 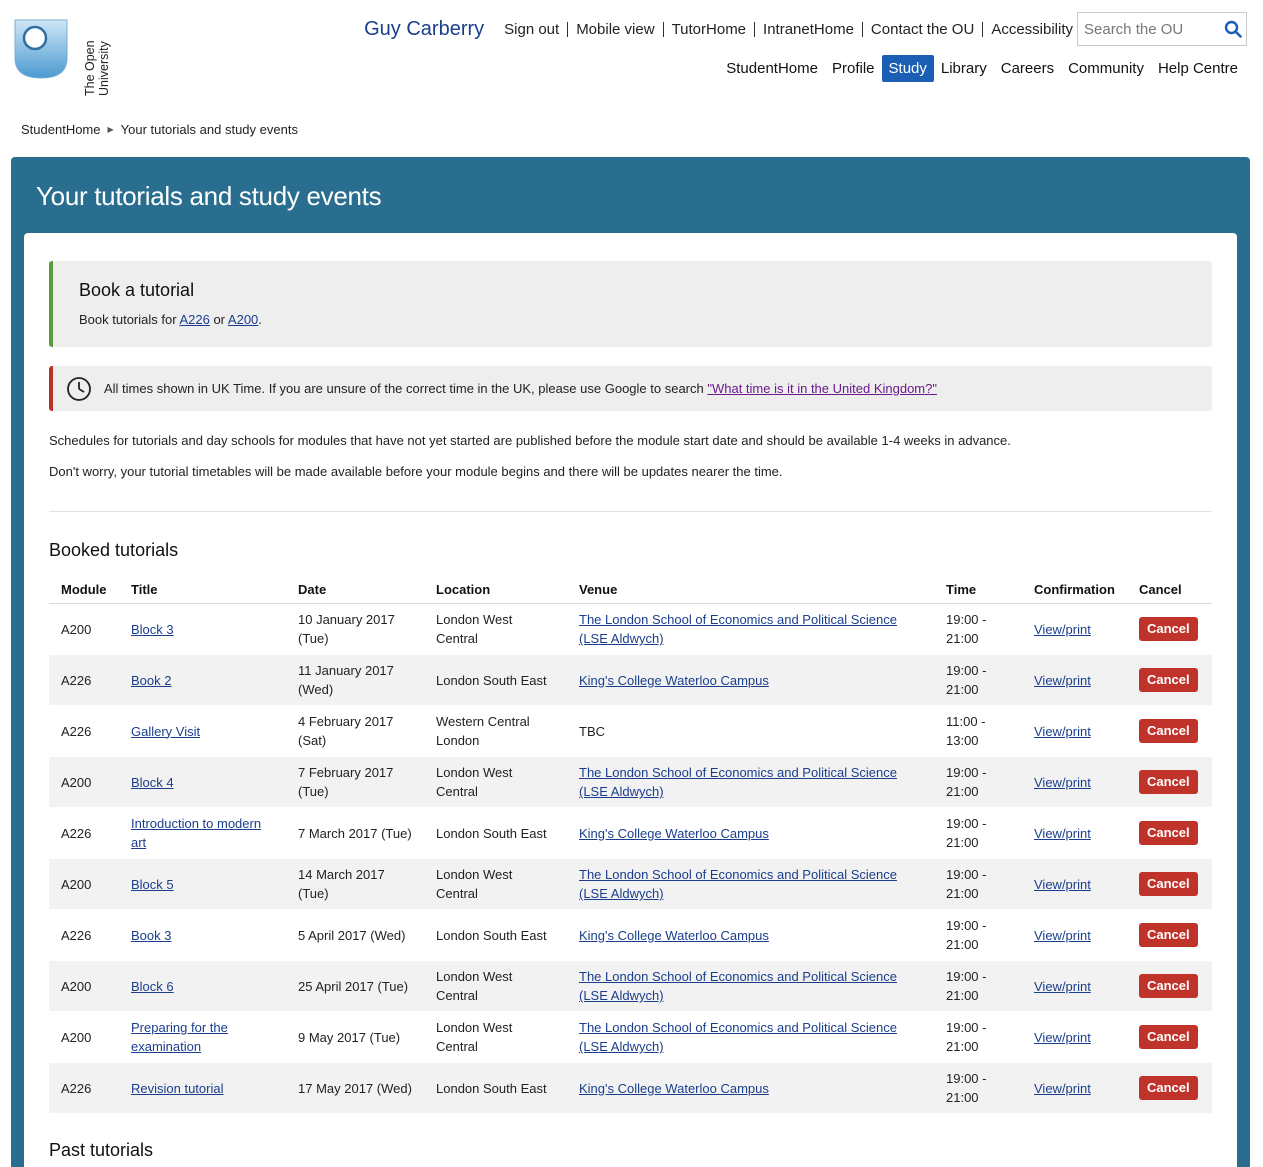 I want to click on tutorial-title-link: Preparing for the examination, so click(x=179, y=1037).